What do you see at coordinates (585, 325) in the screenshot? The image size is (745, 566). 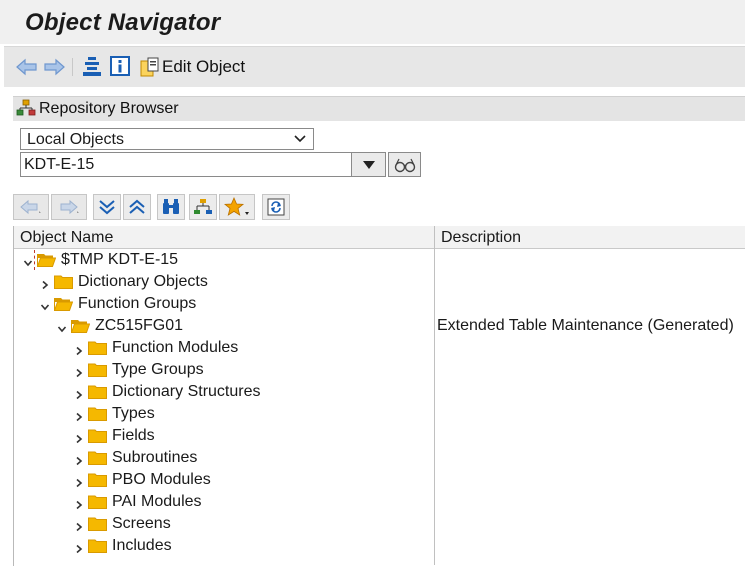 I see `tree-node-description: Extended Table Maintenance (Generated)` at bounding box center [585, 325].